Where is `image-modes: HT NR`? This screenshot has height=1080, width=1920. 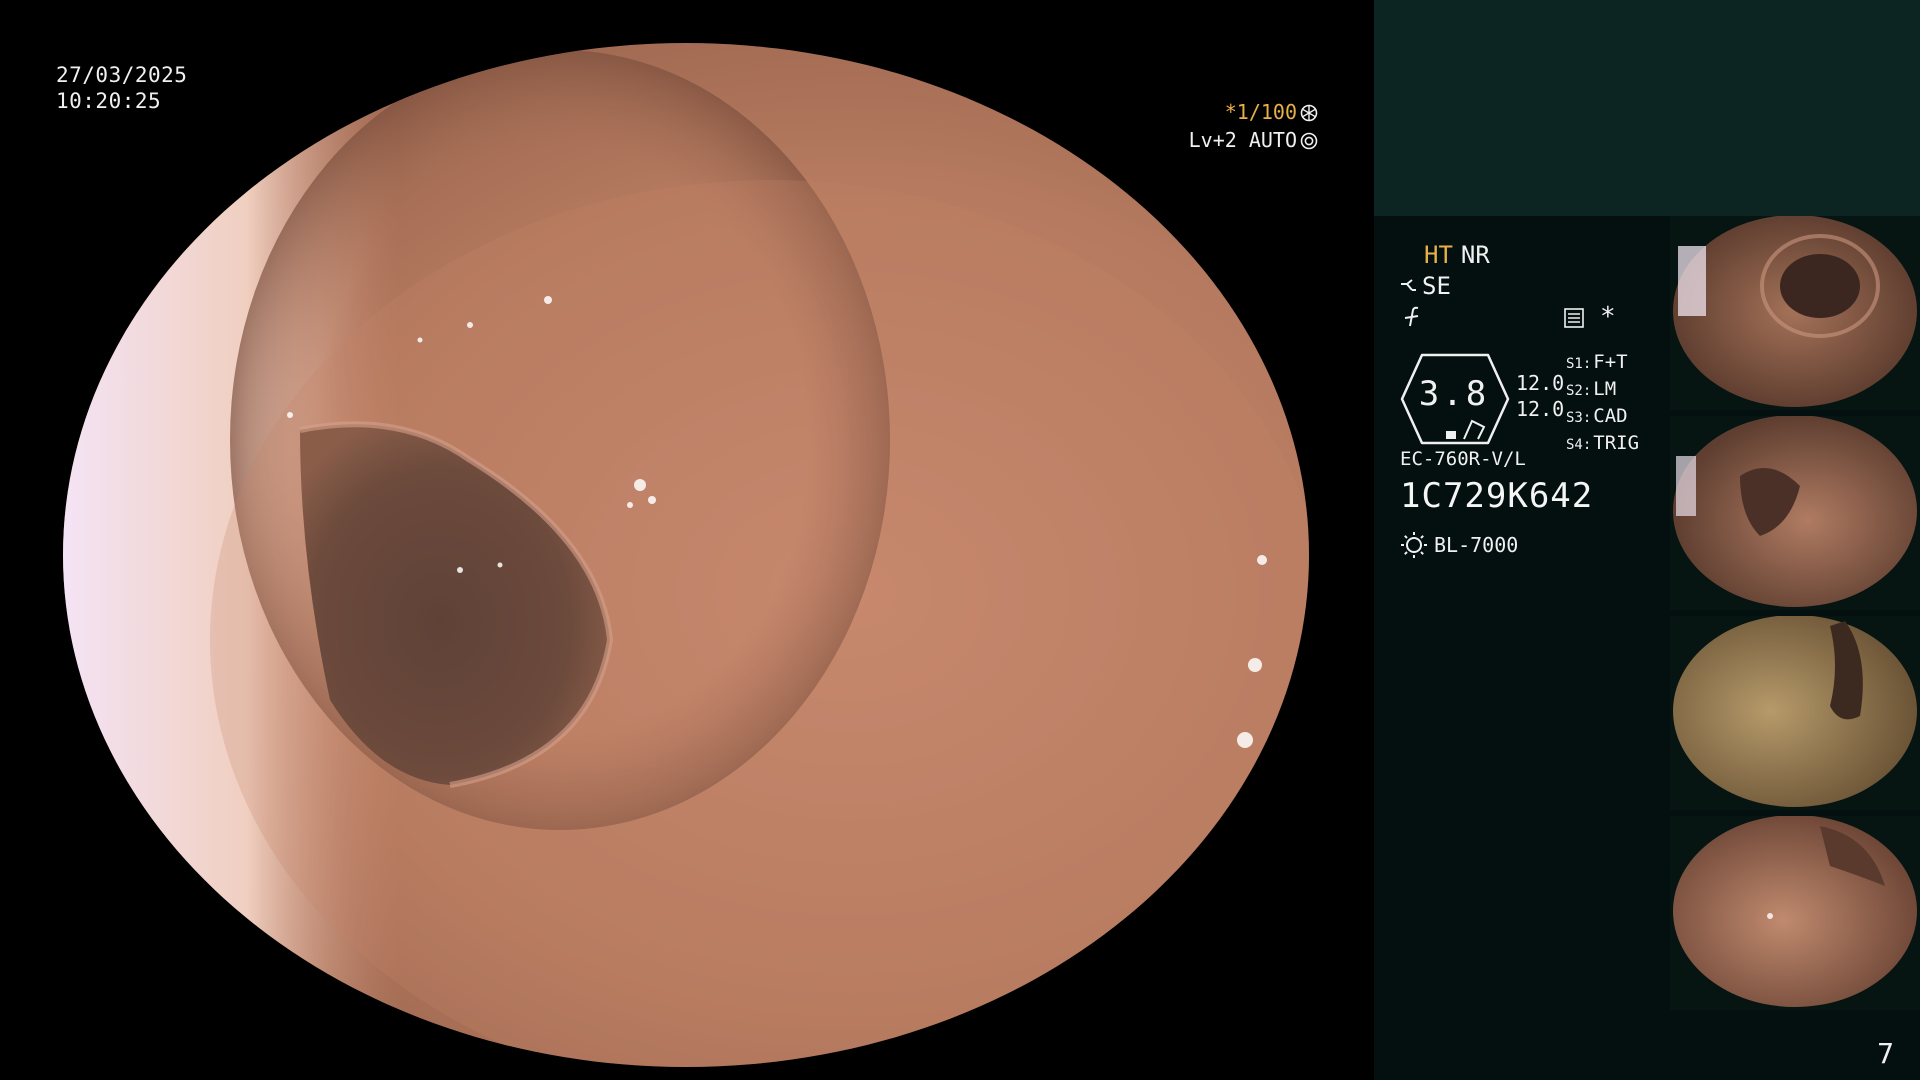
image-modes: HT NR is located at coordinates (1457, 255).